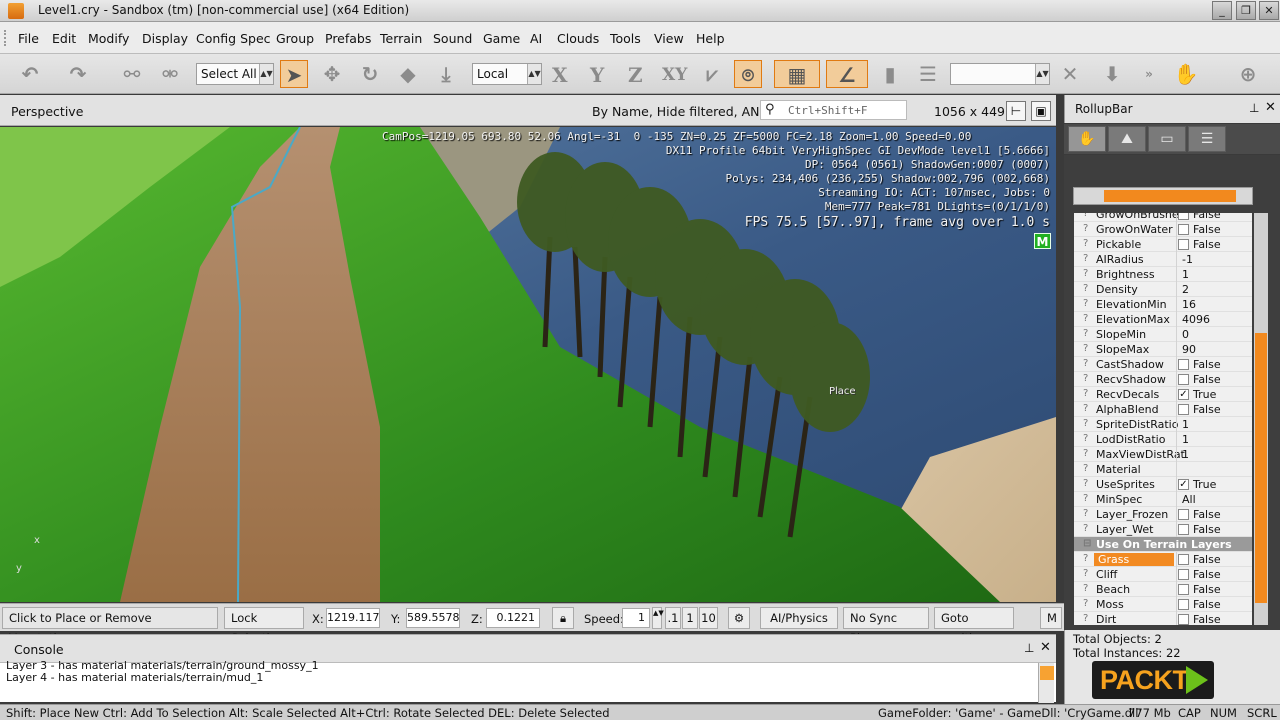 The height and width of the screenshot is (720, 1280). I want to click on scale-icon: ◆, so click(408, 74).